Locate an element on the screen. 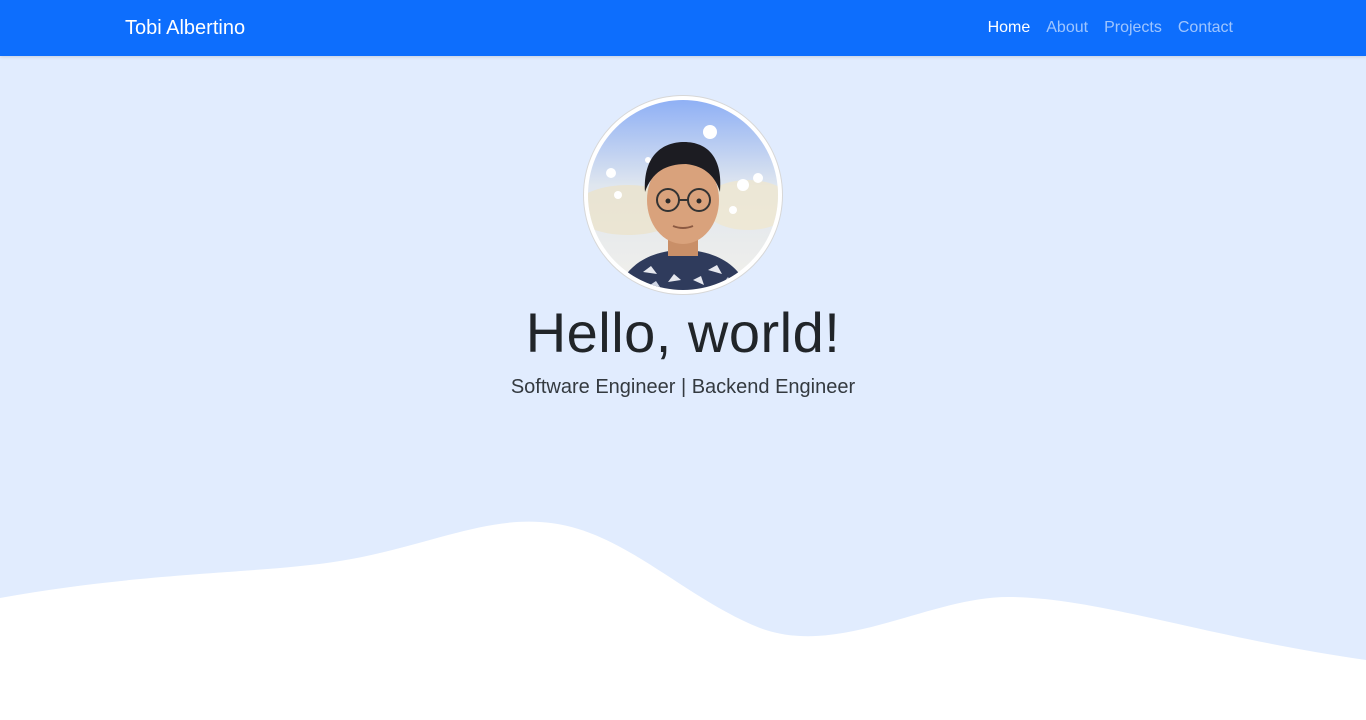 The width and height of the screenshot is (1366, 720). profile-avatar is located at coordinates (683, 195).